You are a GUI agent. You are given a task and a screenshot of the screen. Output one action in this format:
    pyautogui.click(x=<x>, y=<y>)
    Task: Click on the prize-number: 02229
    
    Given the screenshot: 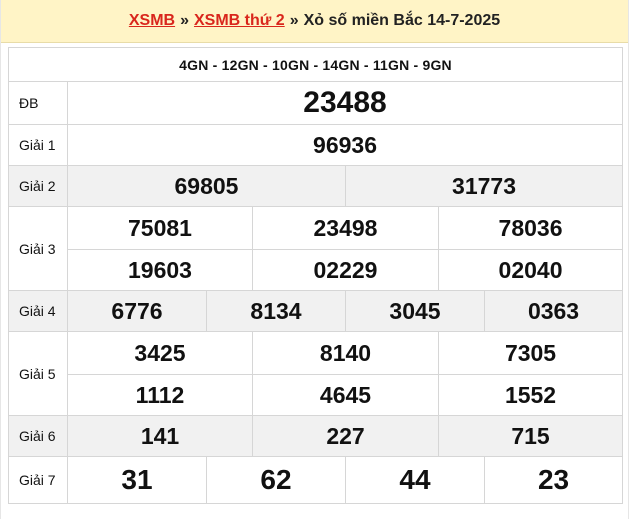 What is the action you would take?
    pyautogui.click(x=345, y=270)
    